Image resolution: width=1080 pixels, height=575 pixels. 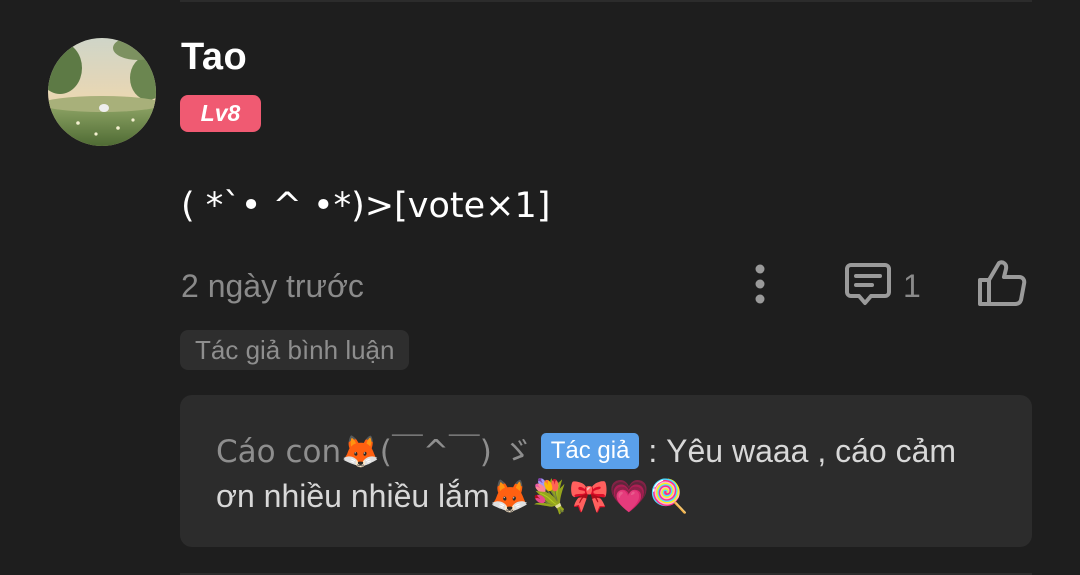 I want to click on top-divider, so click(x=606, y=1).